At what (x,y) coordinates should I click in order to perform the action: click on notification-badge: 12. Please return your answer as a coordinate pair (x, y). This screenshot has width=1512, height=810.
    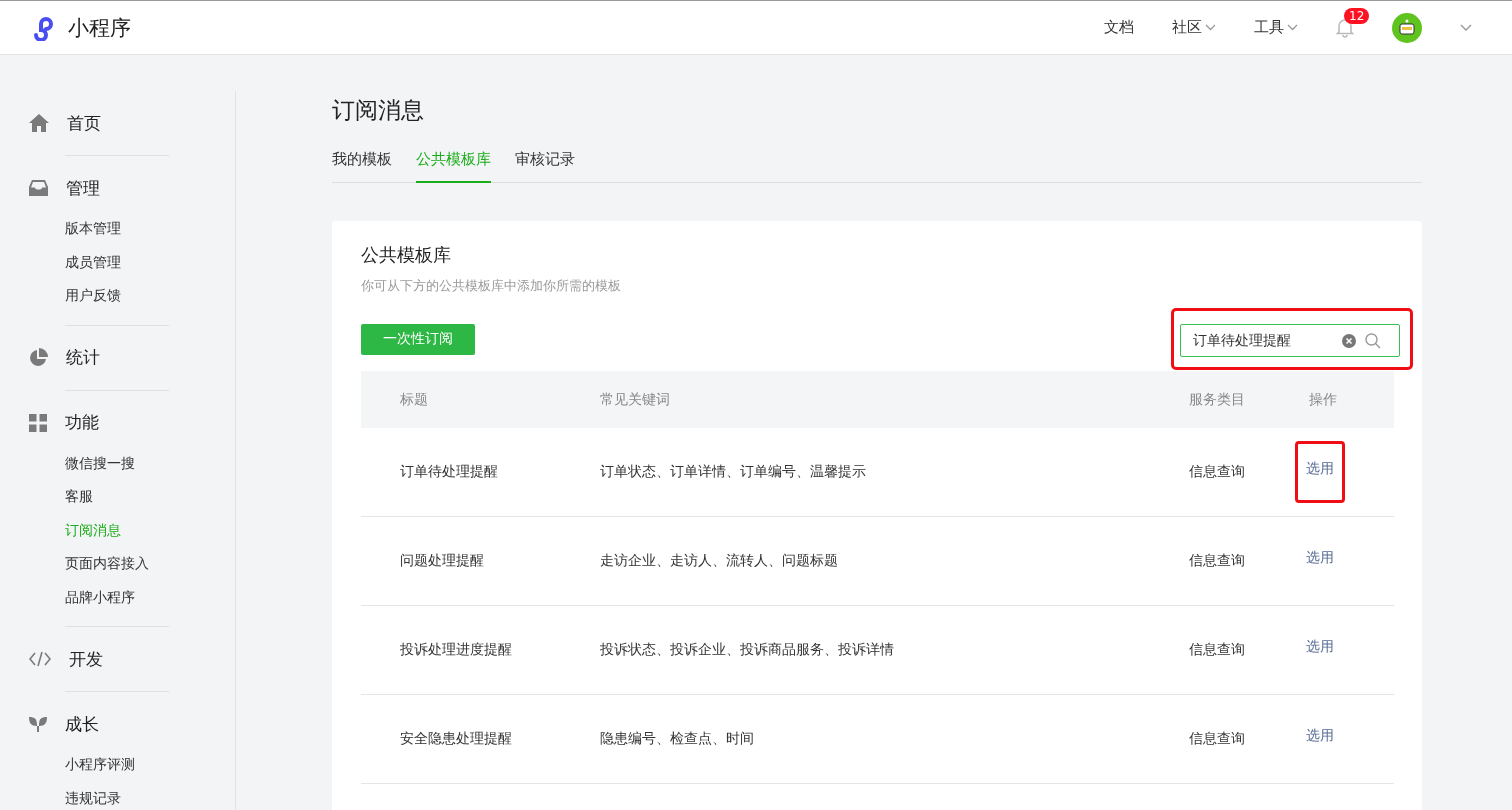
    Looking at the image, I should click on (1357, 15).